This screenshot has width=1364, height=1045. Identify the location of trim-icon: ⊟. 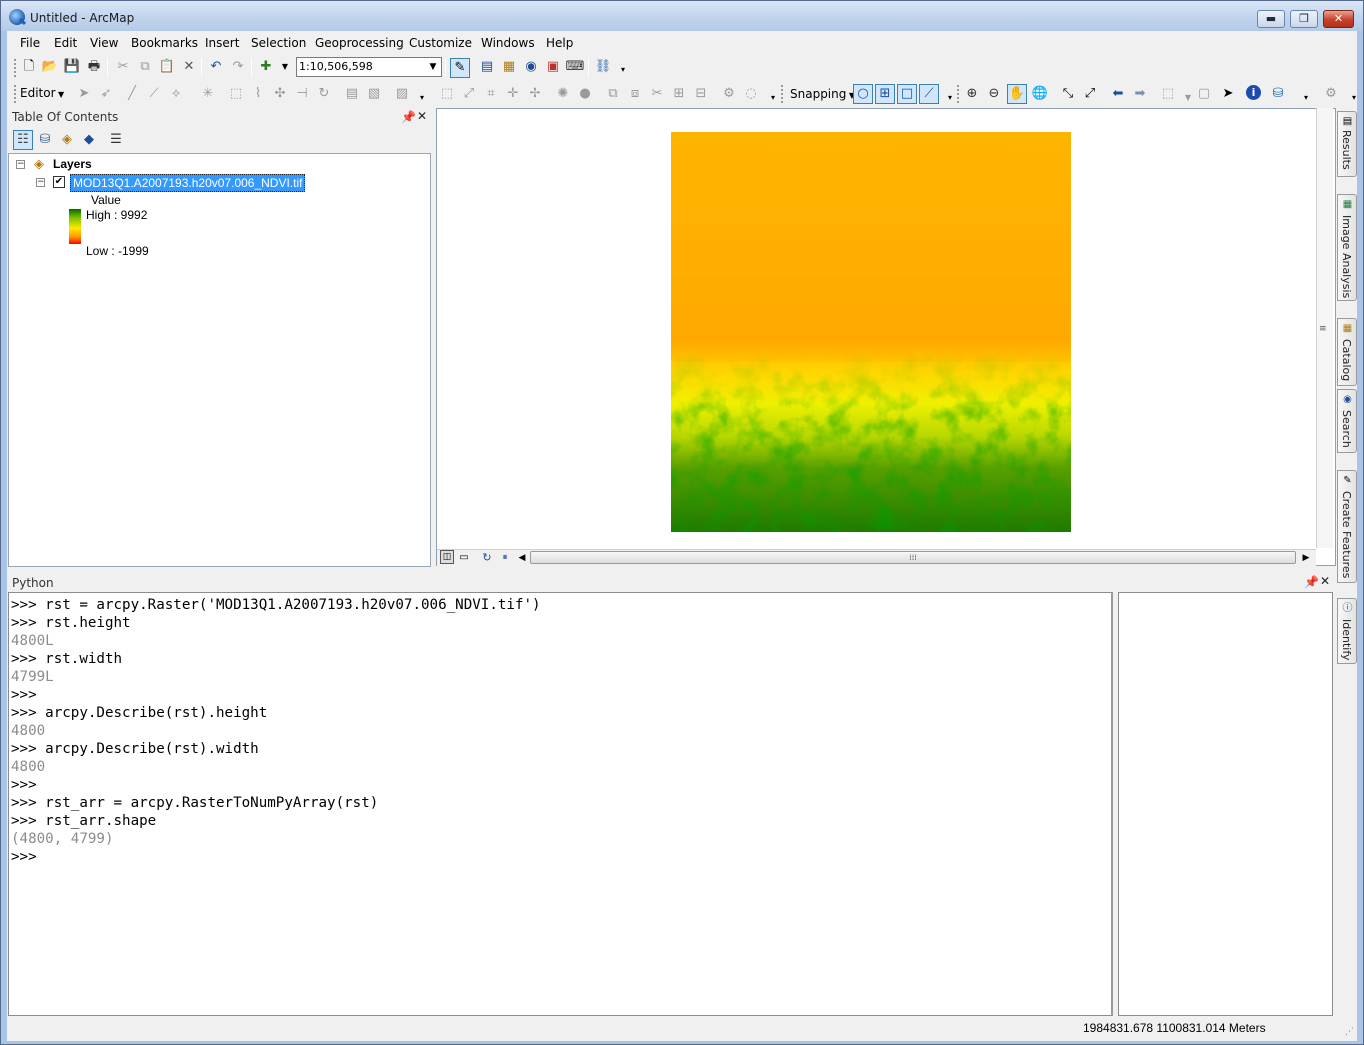
(701, 94).